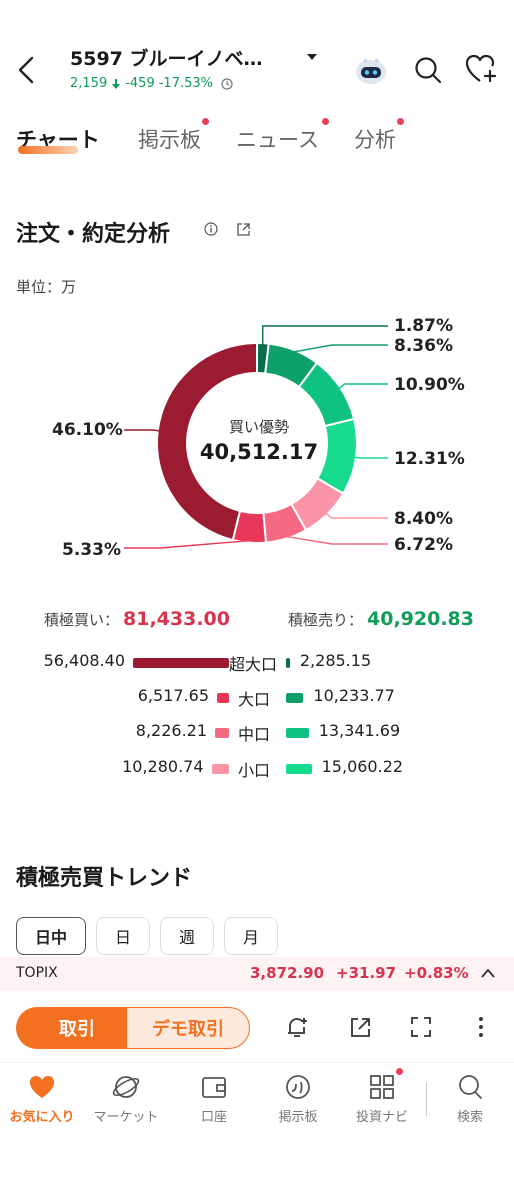  Describe the element at coordinates (214, 1087) in the screenshot. I see `wallet-icon` at that location.